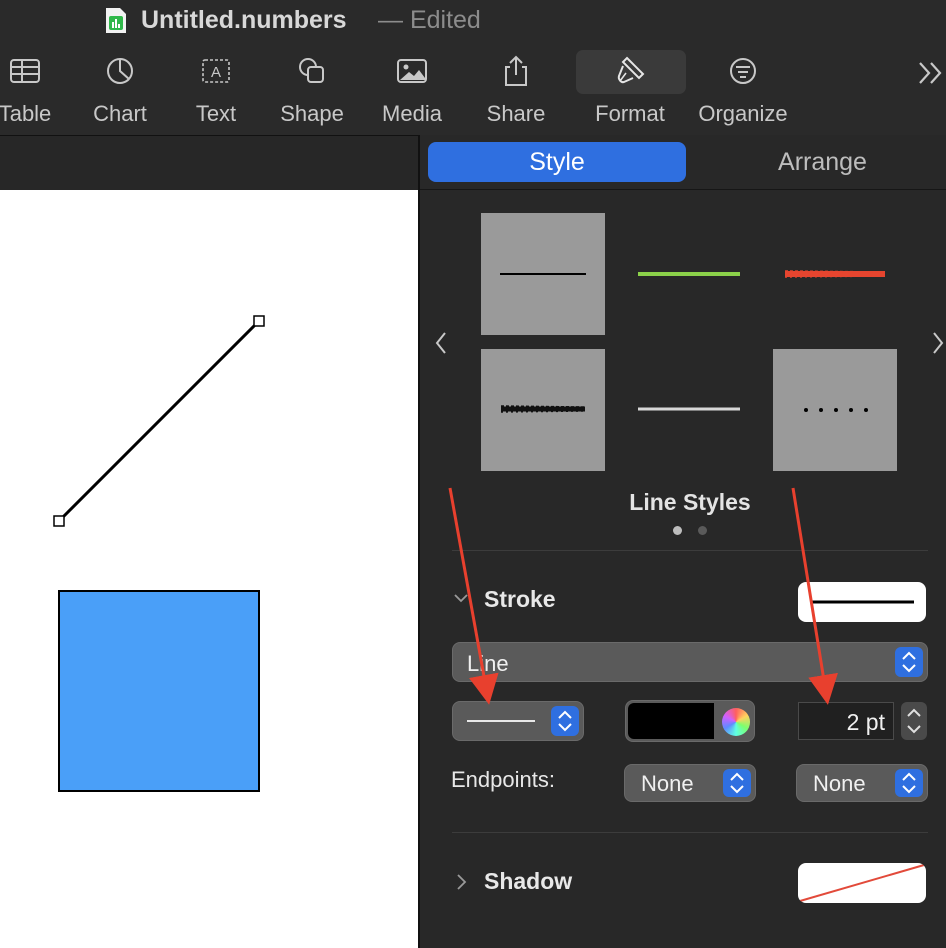  What do you see at coordinates (743, 113) in the screenshot?
I see `toolbar-organize-label: Organize` at bounding box center [743, 113].